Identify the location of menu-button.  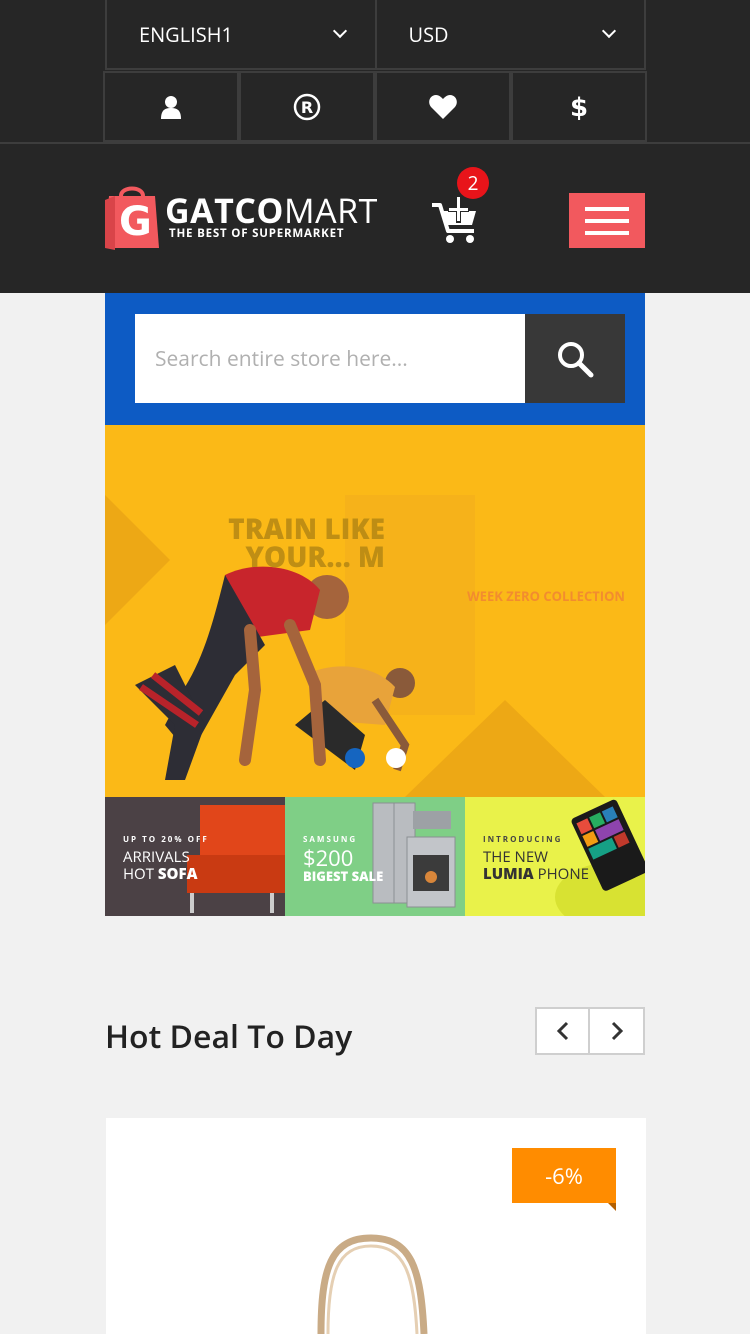
(607, 220).